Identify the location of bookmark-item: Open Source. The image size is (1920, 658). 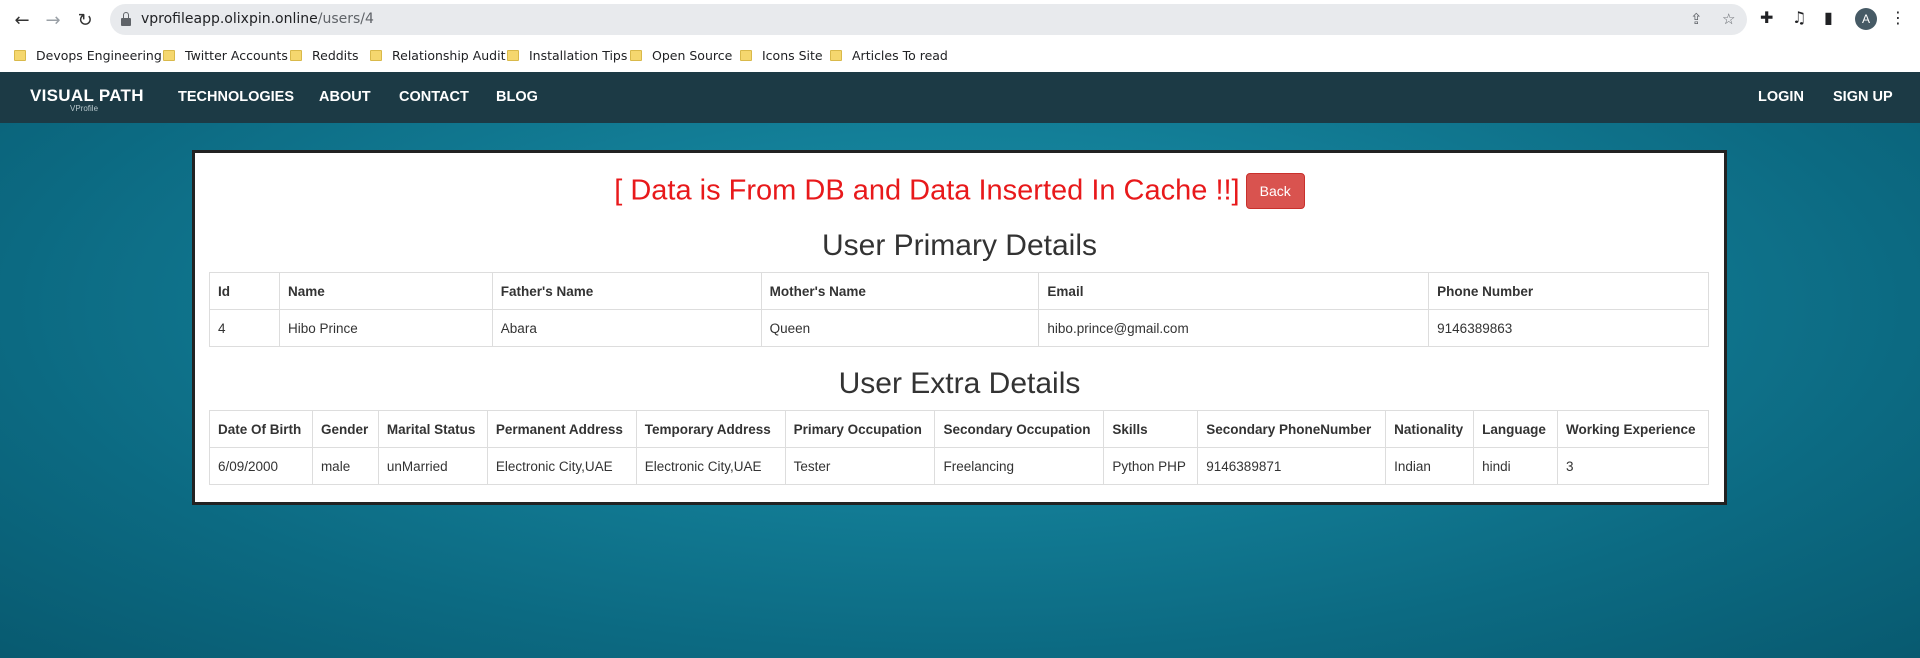
(681, 55).